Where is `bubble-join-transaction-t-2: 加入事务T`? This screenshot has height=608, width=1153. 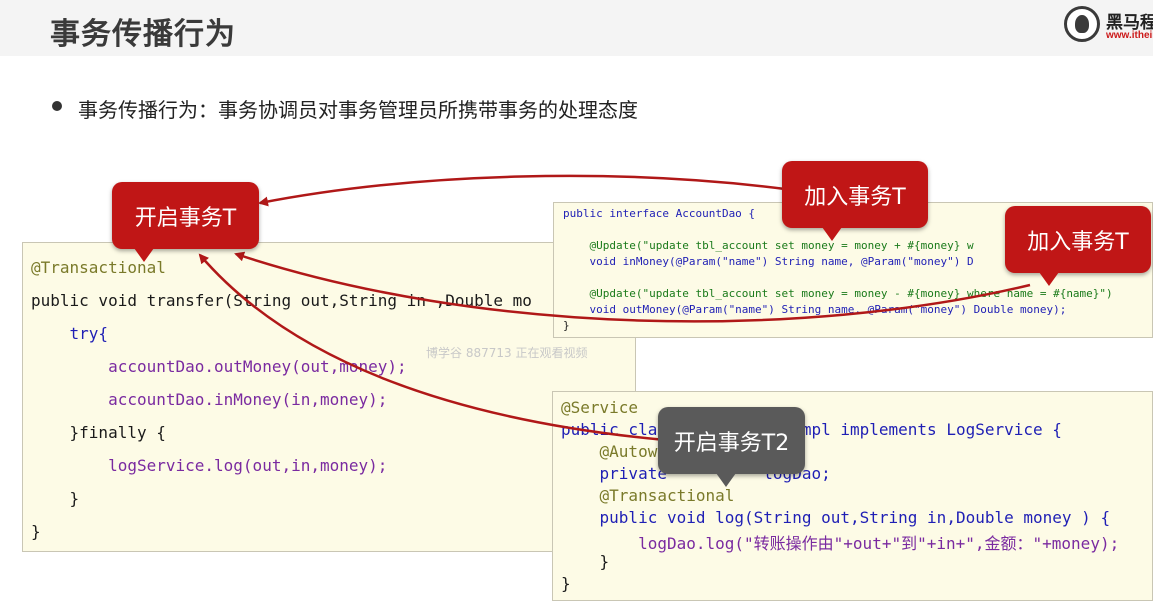 bubble-join-transaction-t-2: 加入事务T is located at coordinates (1078, 246).